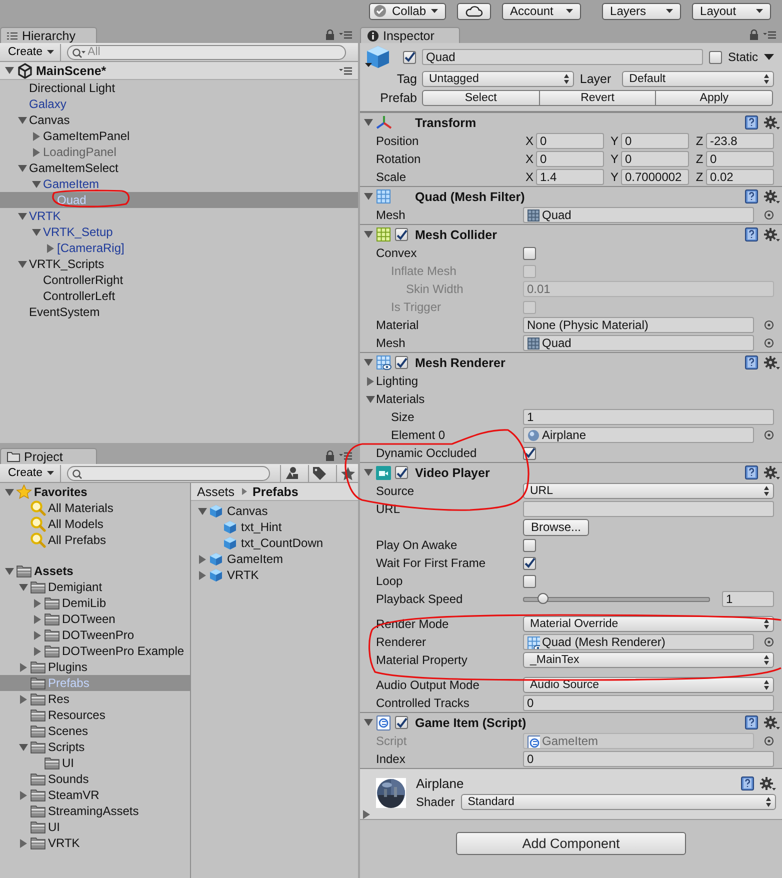 The height and width of the screenshot is (878, 782). Describe the element at coordinates (638, 215) in the screenshot. I see `object-field: Quad` at that location.